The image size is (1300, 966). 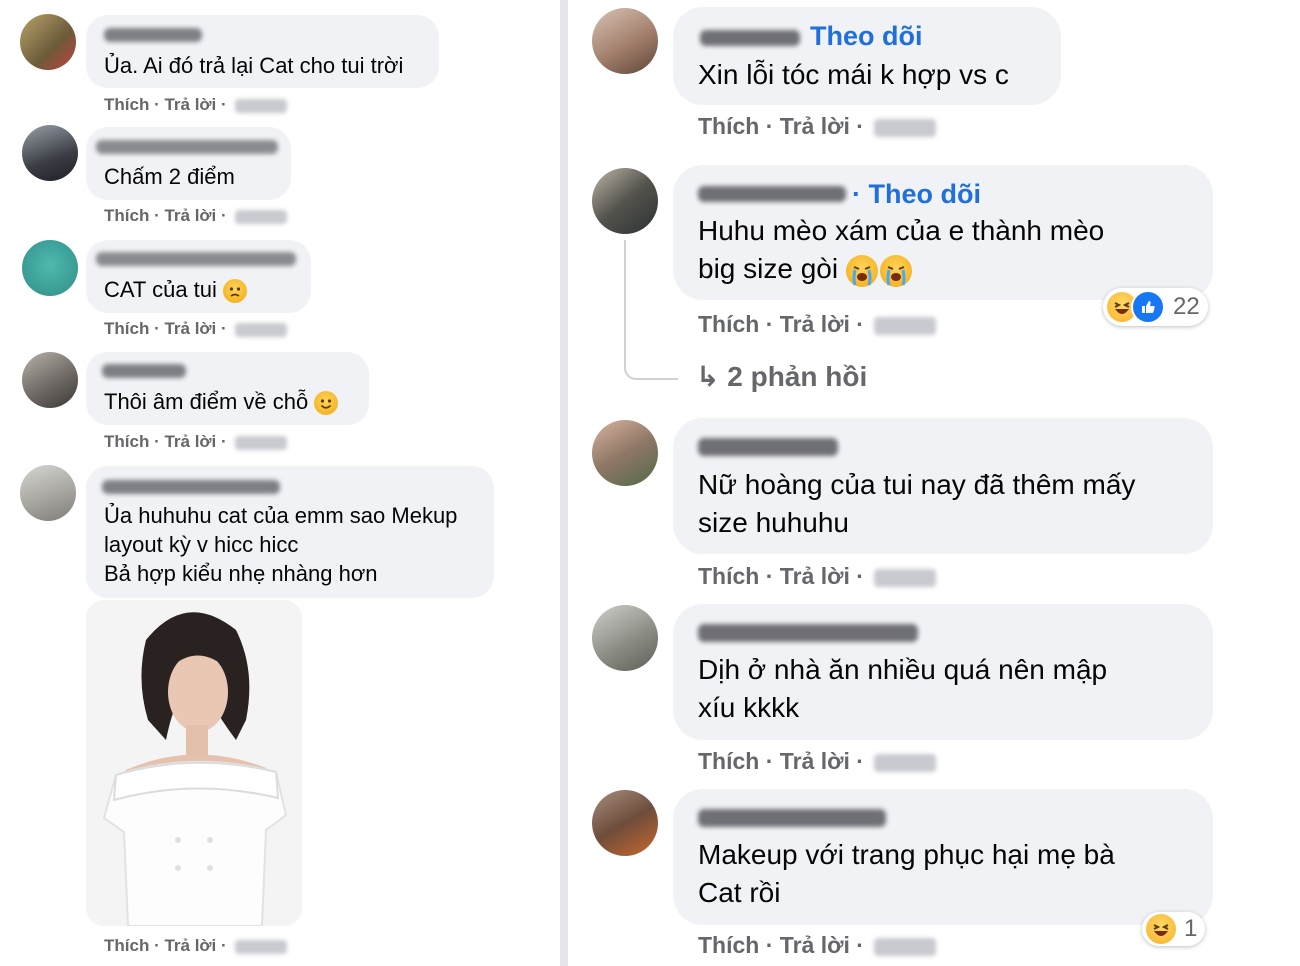 I want to click on comment-text: Ủa. Ai đó trả lại Cat cho tui trời, so click(x=254, y=65).